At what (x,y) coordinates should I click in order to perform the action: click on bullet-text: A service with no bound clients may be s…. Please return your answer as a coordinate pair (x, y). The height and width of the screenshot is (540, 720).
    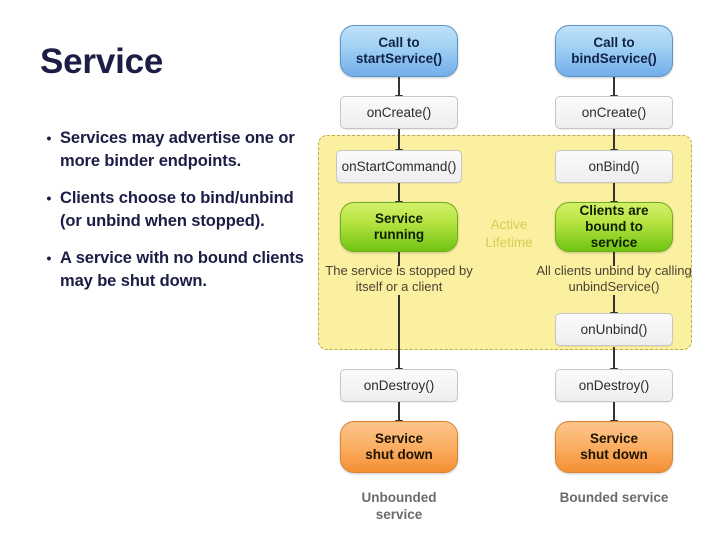
    Looking at the image, I should click on (182, 269).